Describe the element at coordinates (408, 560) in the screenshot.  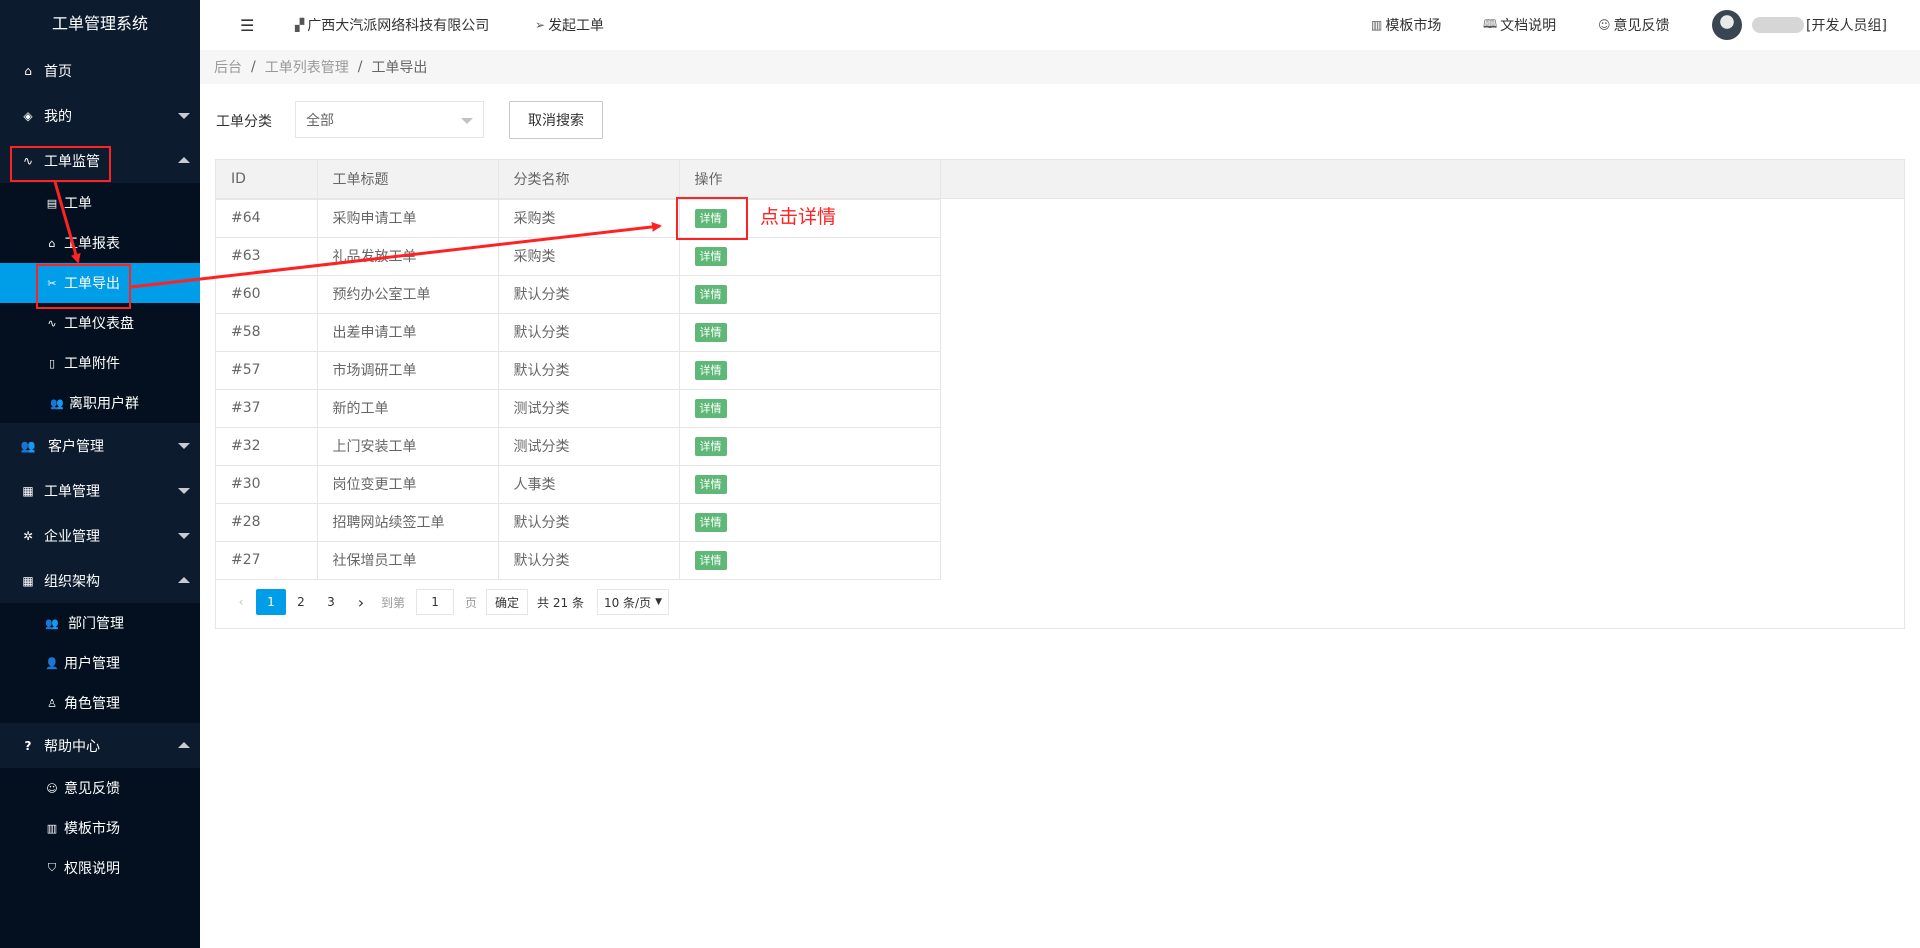
I see `cell-title: 社保增员工单` at that location.